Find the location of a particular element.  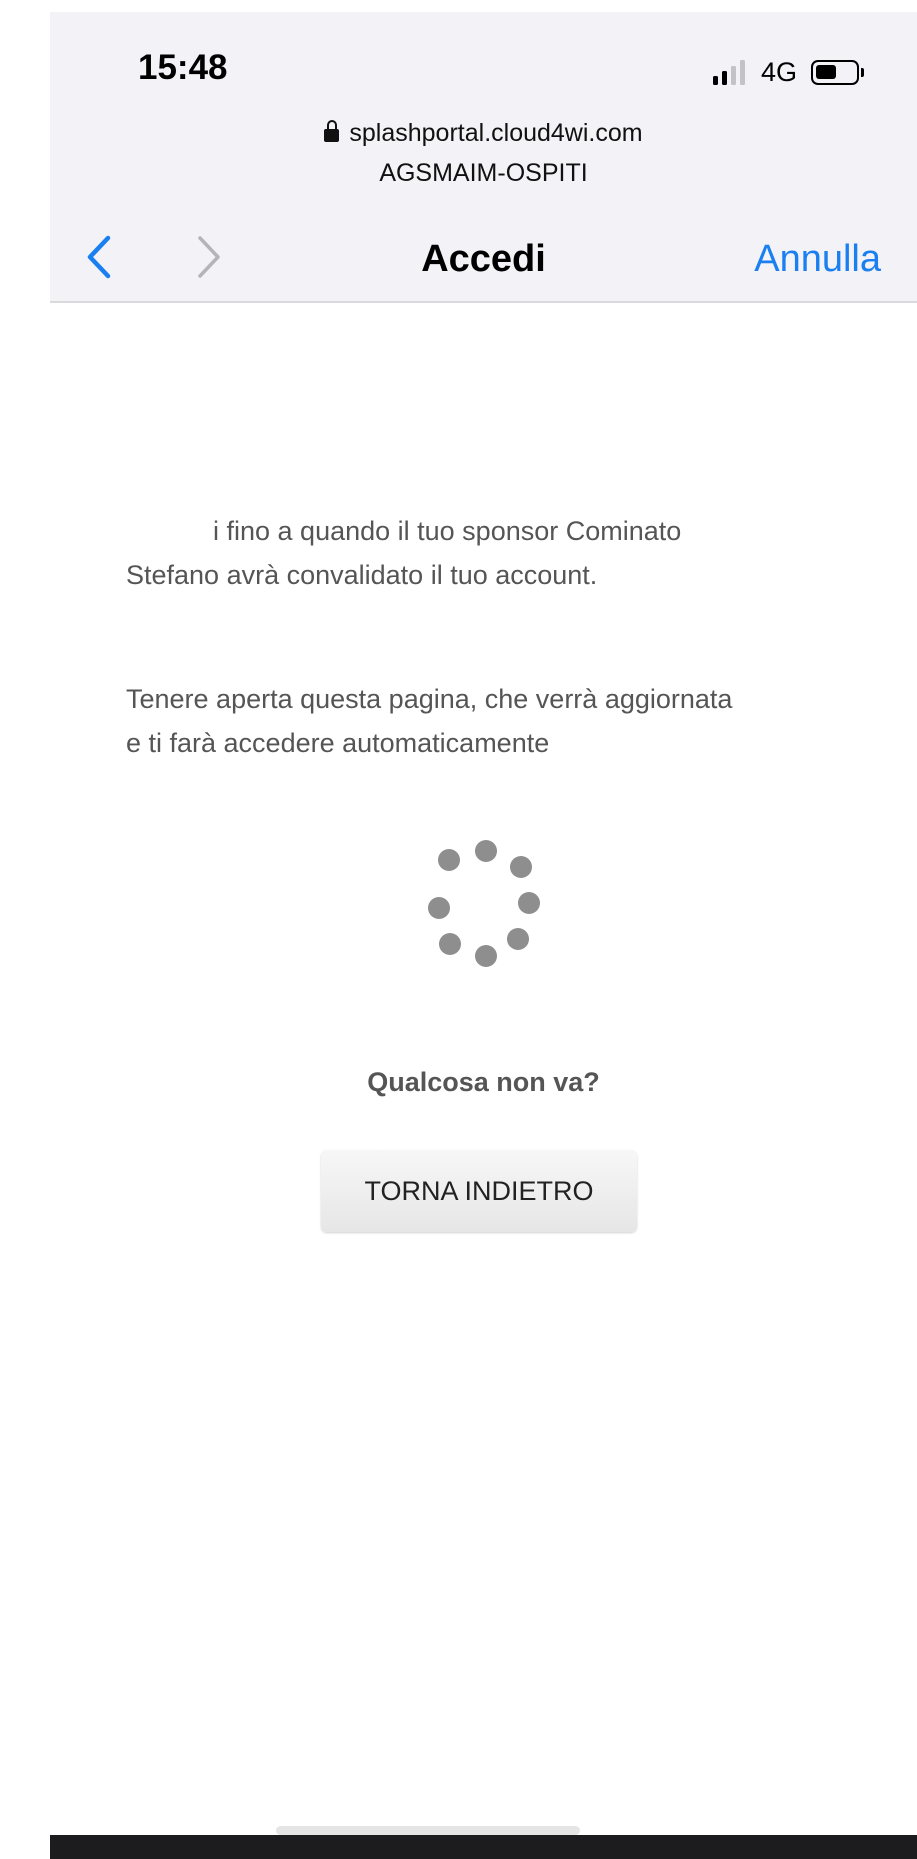

network-type: 4G is located at coordinates (778, 71).